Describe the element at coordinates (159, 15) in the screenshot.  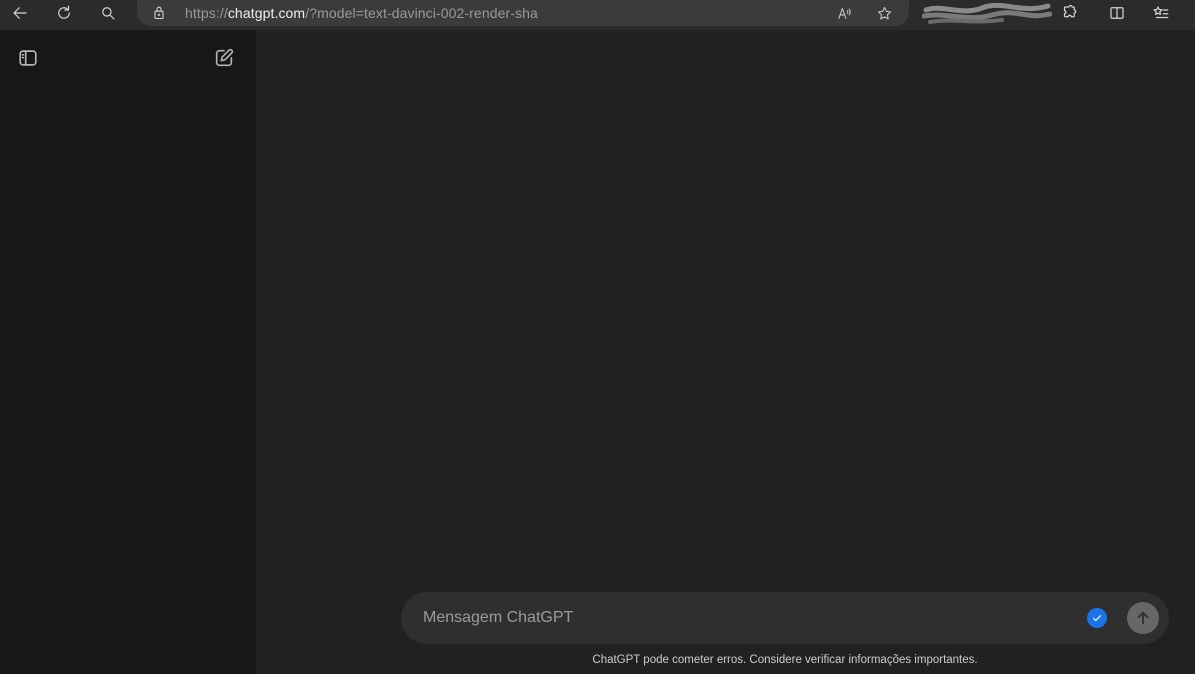
I see `lock-icon` at that location.